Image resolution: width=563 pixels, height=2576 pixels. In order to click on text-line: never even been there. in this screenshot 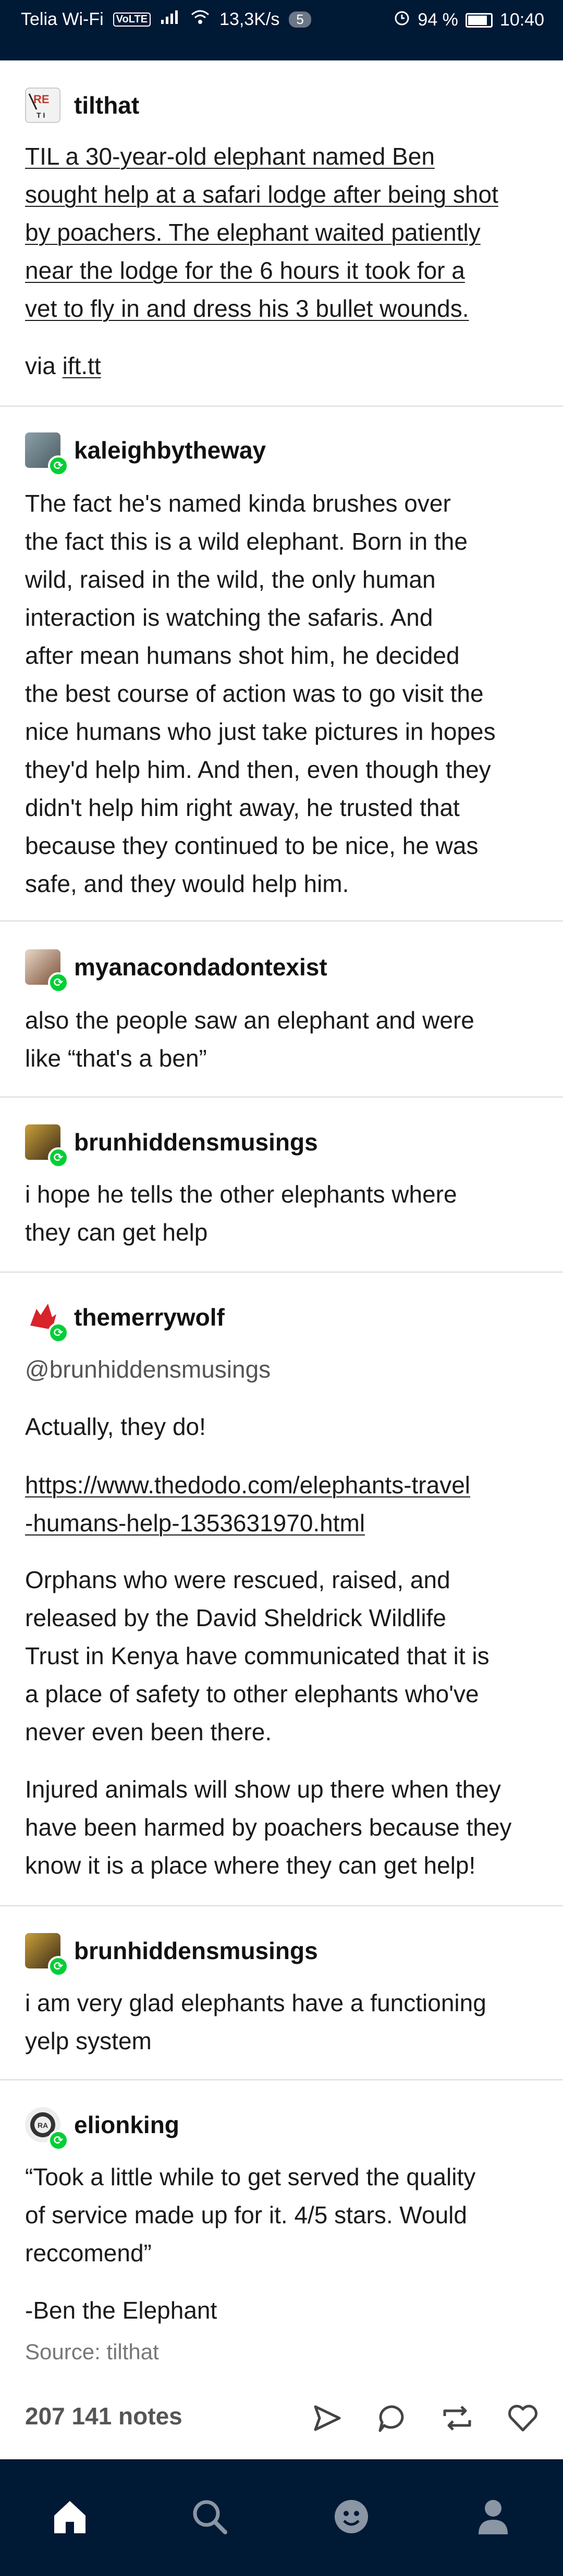, I will do `click(148, 1731)`.